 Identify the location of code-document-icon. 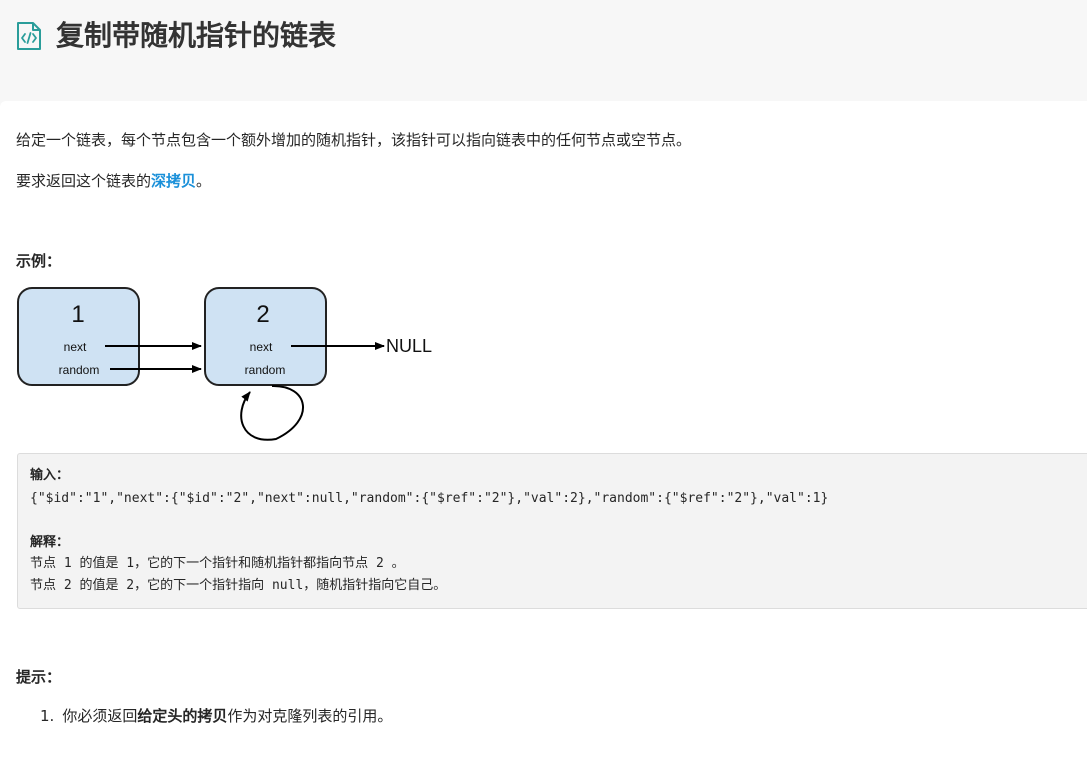
(29, 36).